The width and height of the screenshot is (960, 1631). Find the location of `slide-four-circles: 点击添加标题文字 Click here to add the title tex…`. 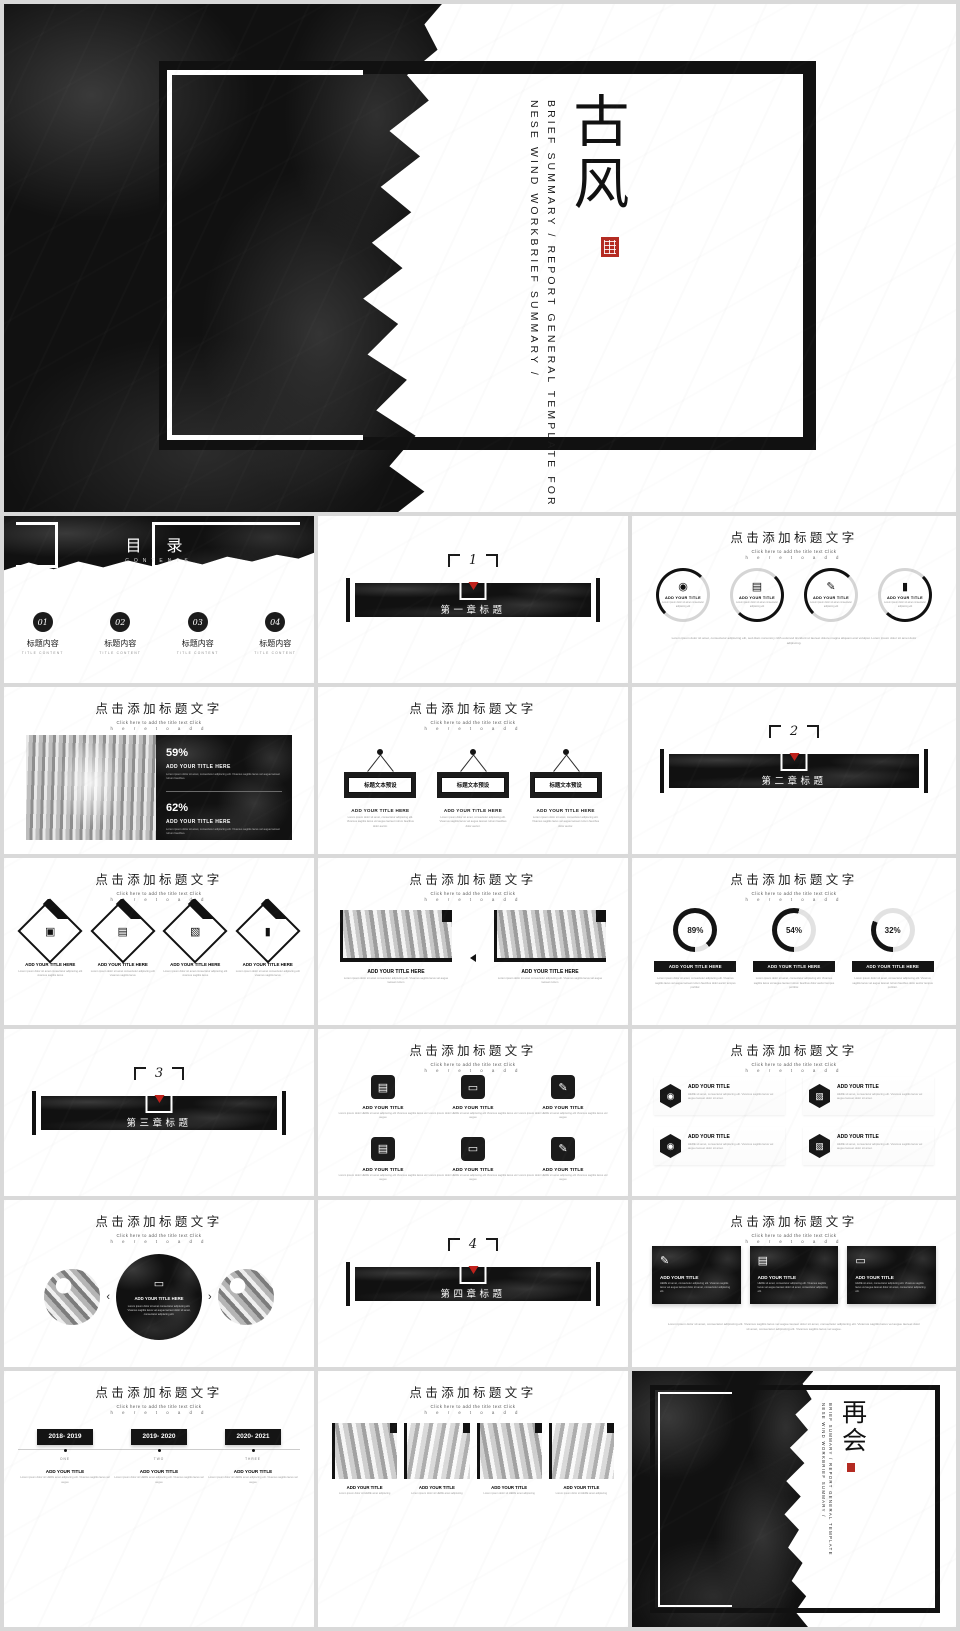

slide-four-circles: 点击添加标题文字 Click here to add the title tex… is located at coordinates (794, 599).